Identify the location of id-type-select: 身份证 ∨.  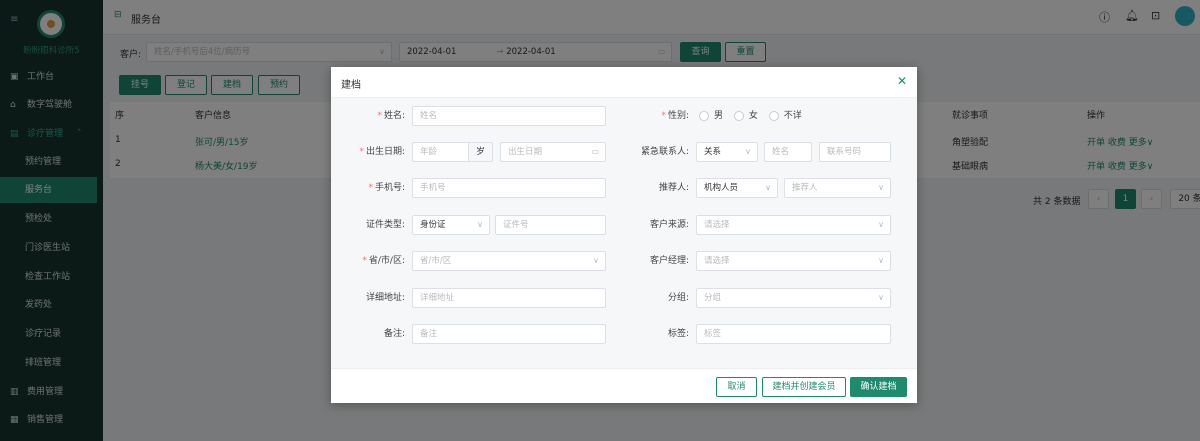
(451, 225).